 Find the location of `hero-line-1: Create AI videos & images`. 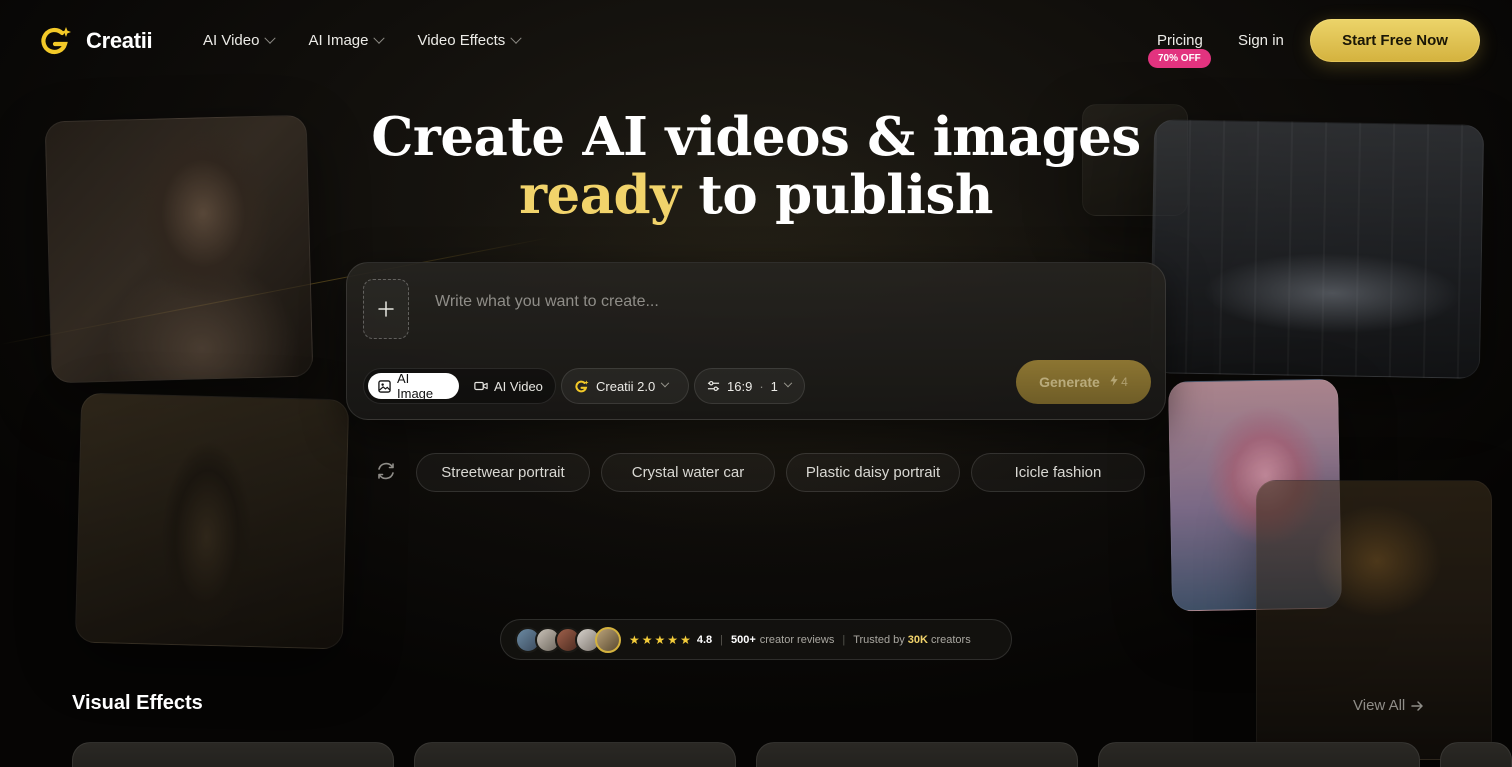

hero-line-1: Create AI videos & images is located at coordinates (756, 137).